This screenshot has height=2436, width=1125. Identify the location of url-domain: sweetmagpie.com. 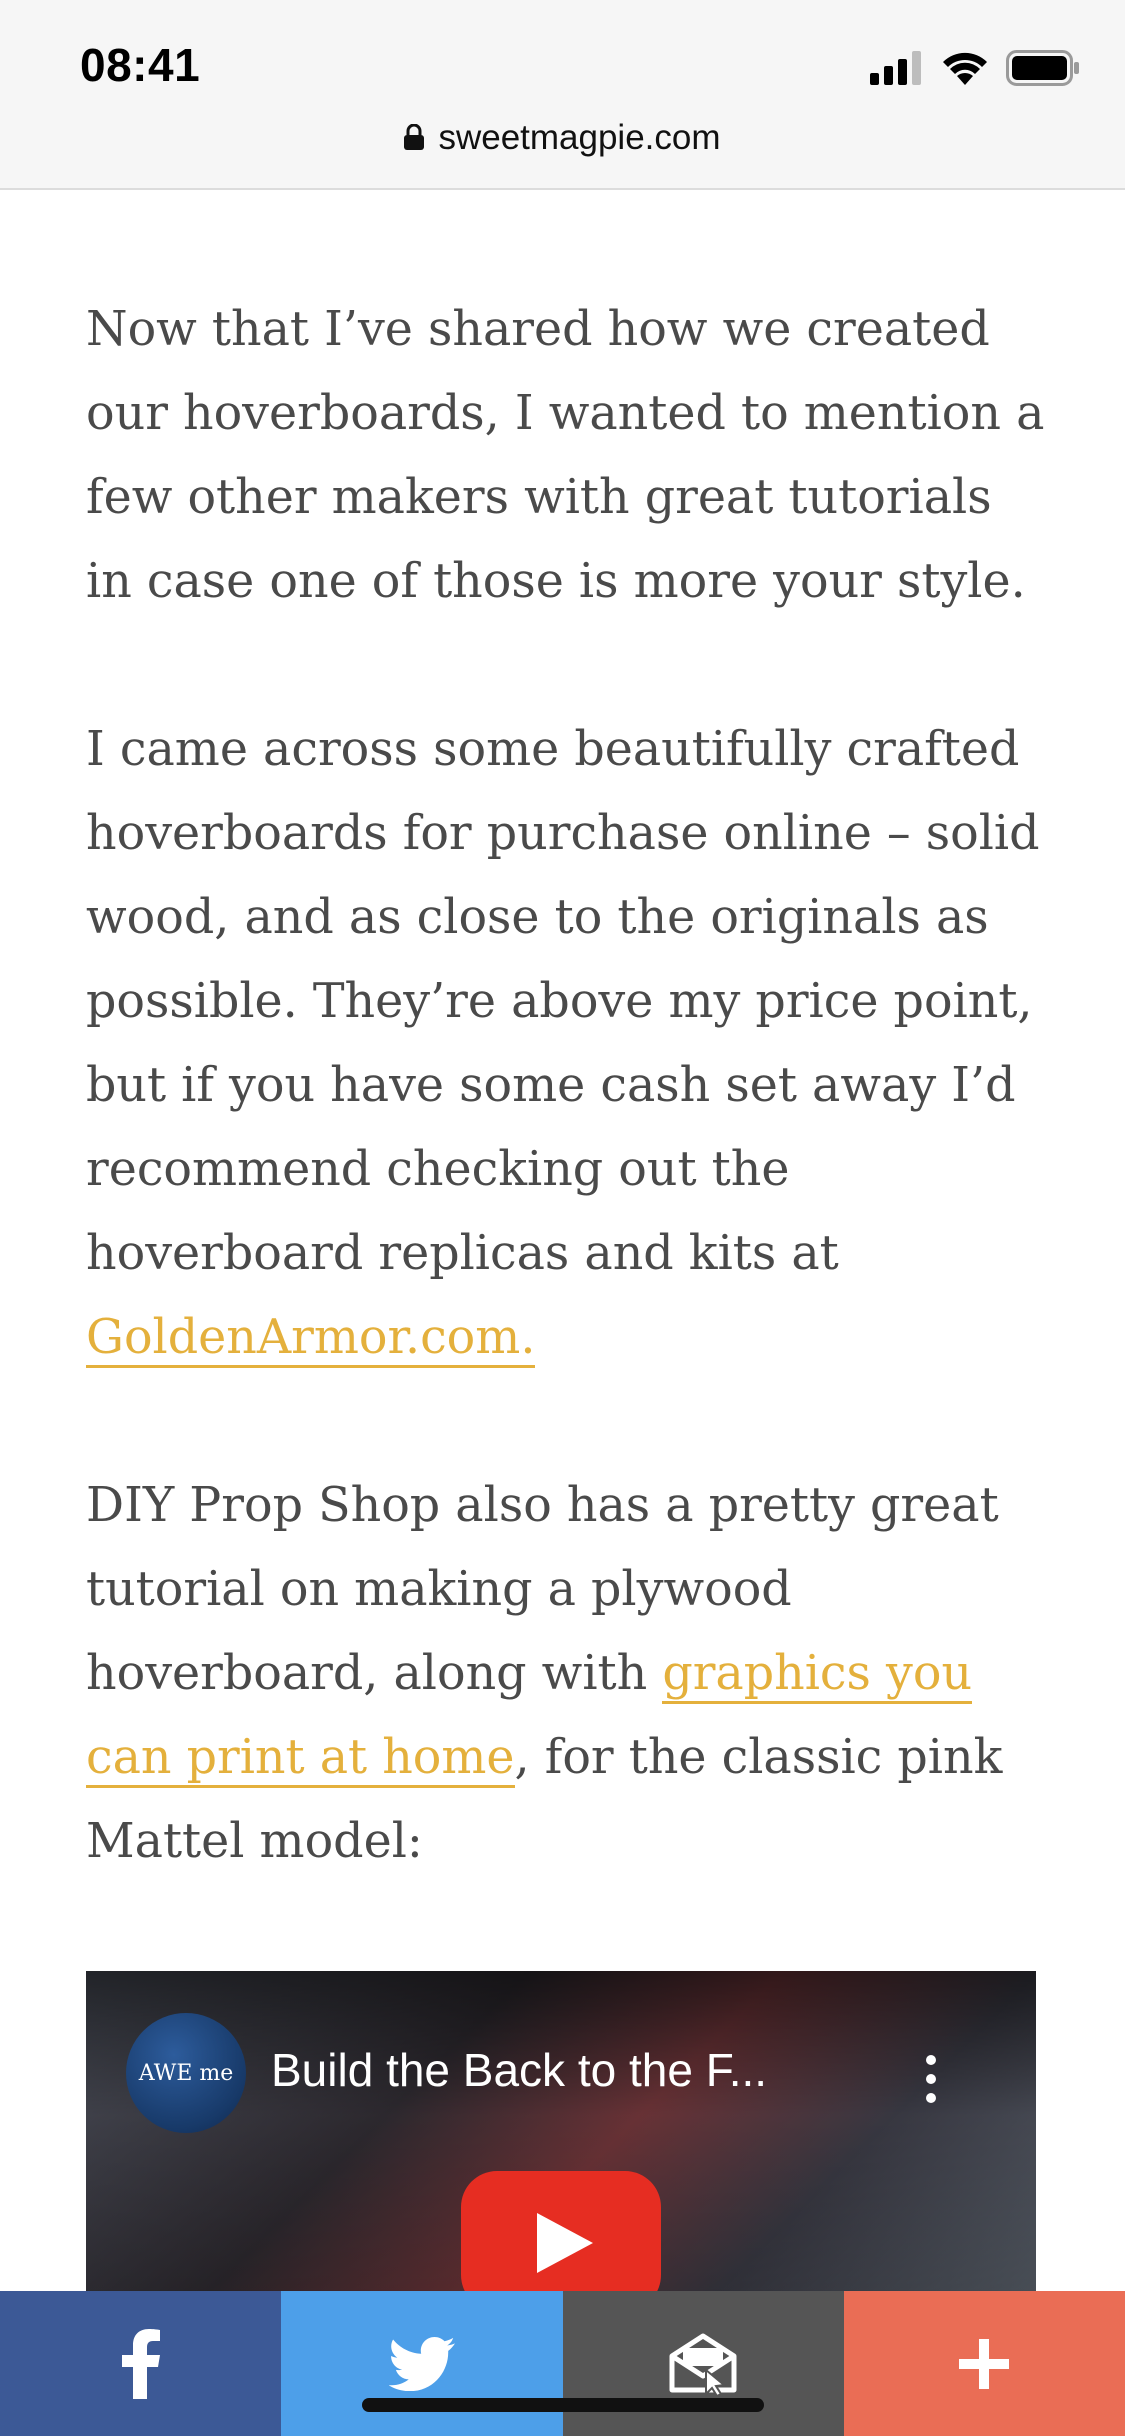
(579, 137).